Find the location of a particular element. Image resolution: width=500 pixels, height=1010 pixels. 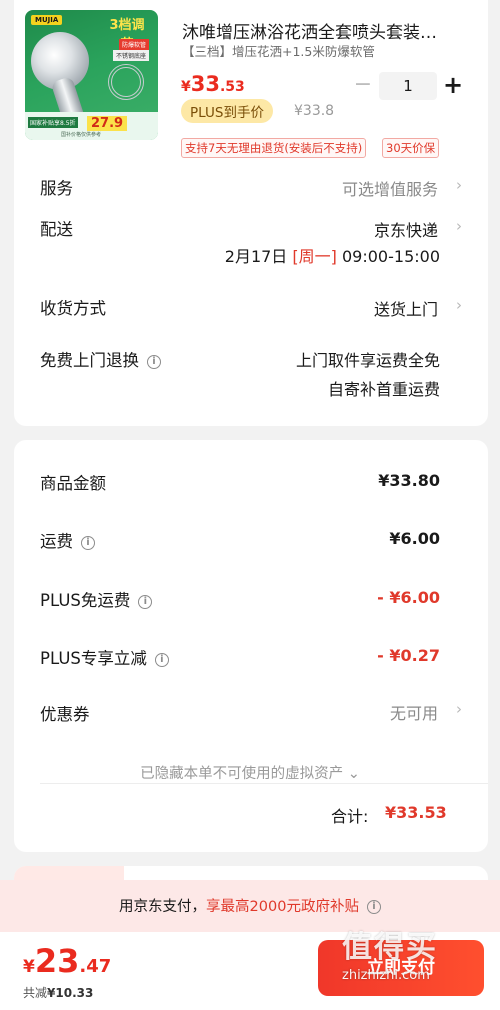

product-price: ¥33.53 is located at coordinates (213, 84).